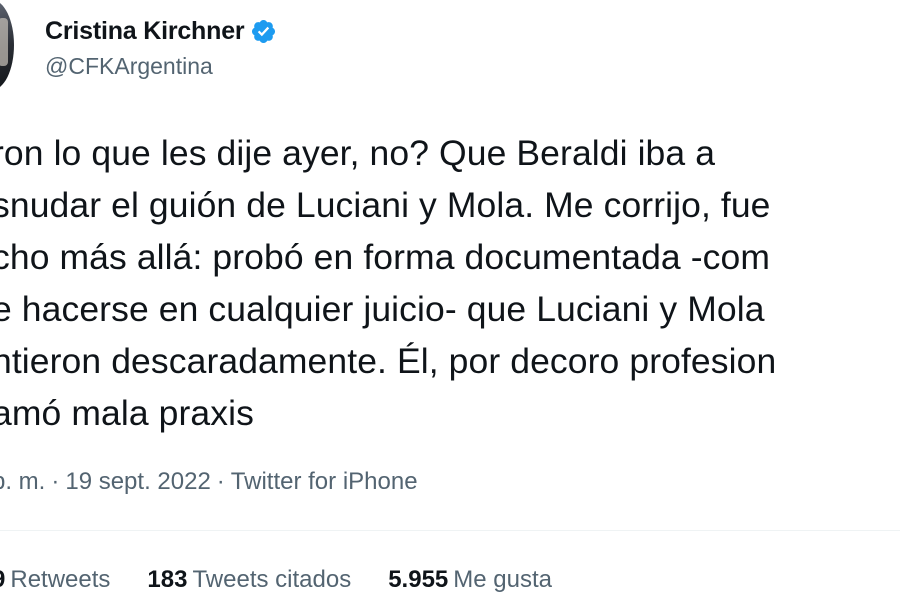  Describe the element at coordinates (450, 530) in the screenshot. I see `divider` at that location.